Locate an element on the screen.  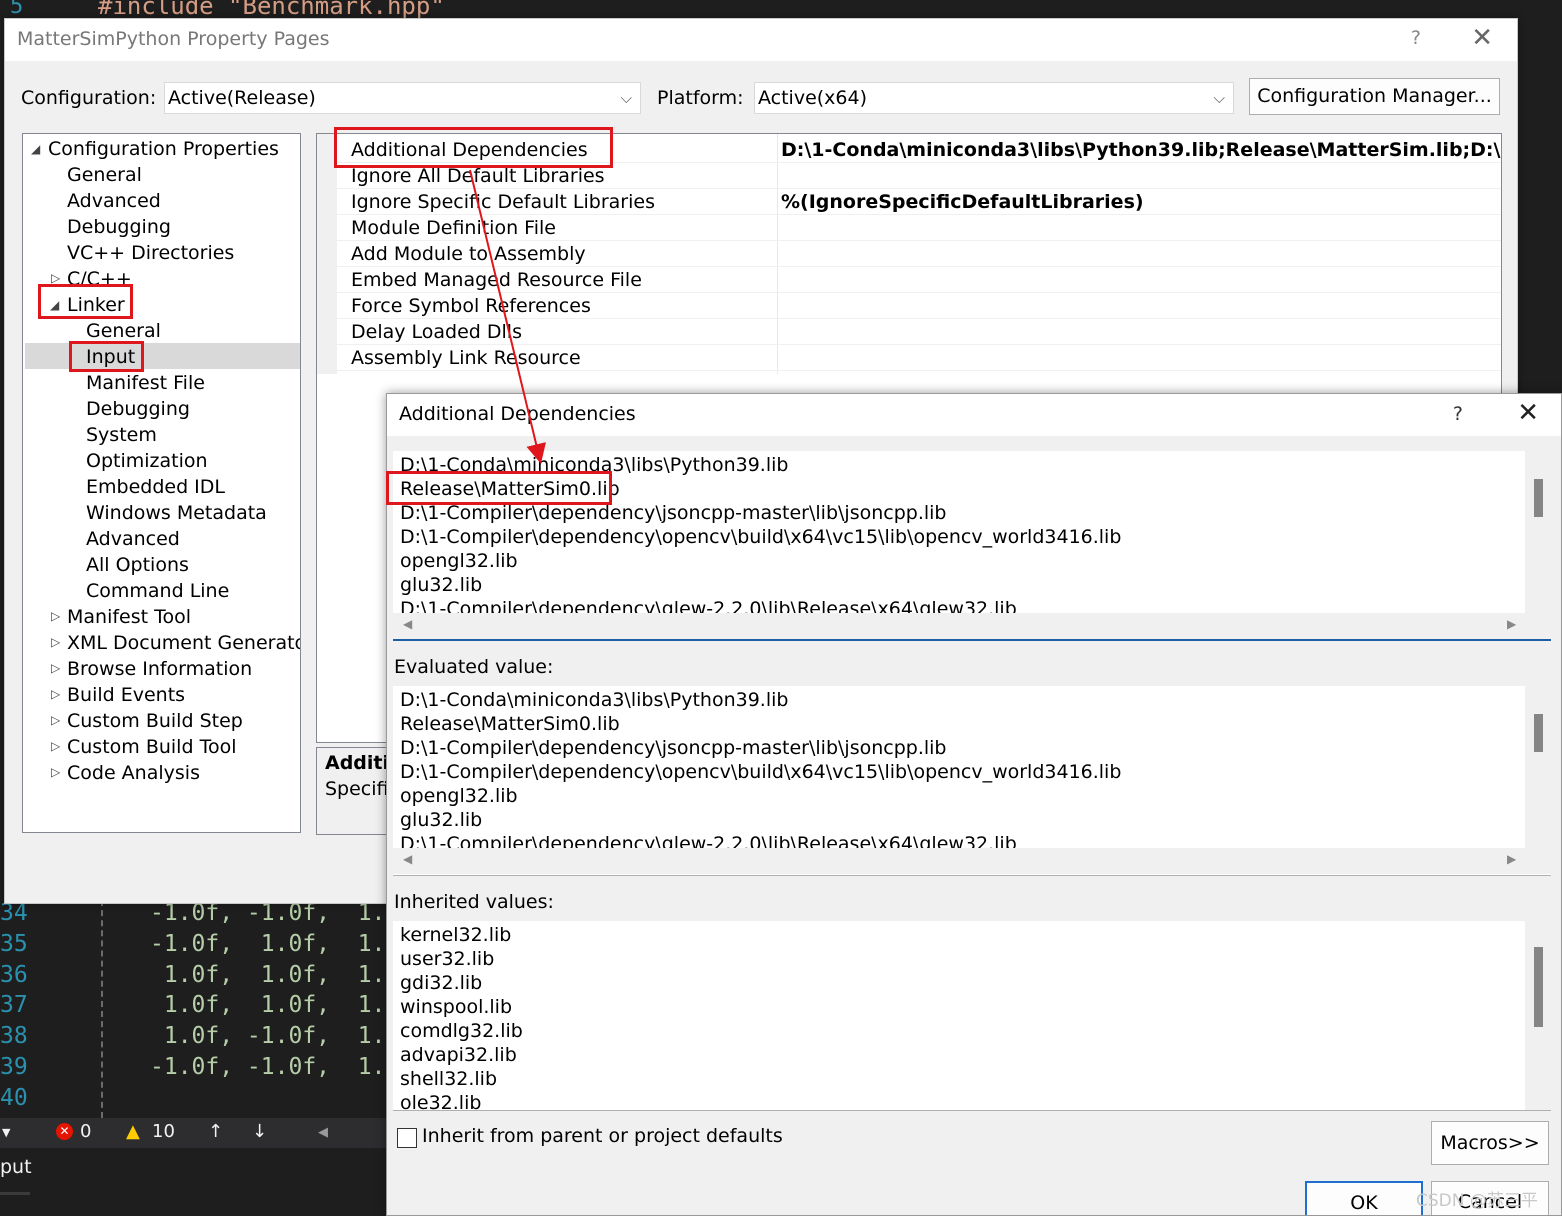
expanded-arrow-icon: ◢ is located at coordinates (35, 149).